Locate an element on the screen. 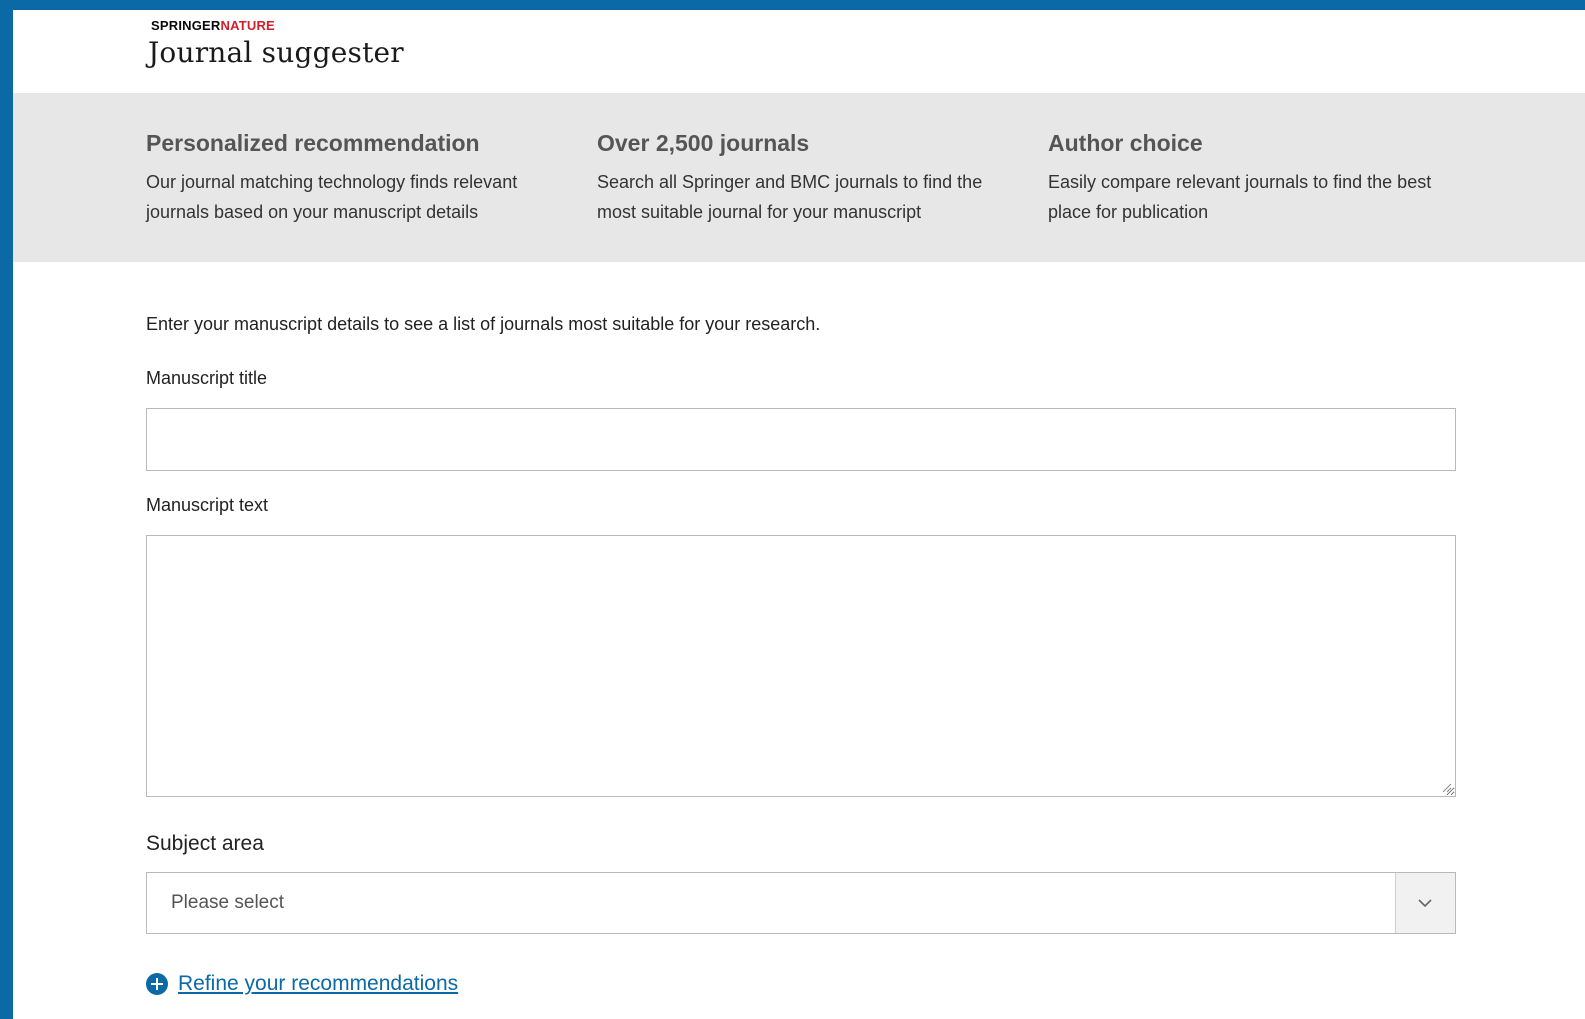  manuscript-title-input is located at coordinates (801, 439).